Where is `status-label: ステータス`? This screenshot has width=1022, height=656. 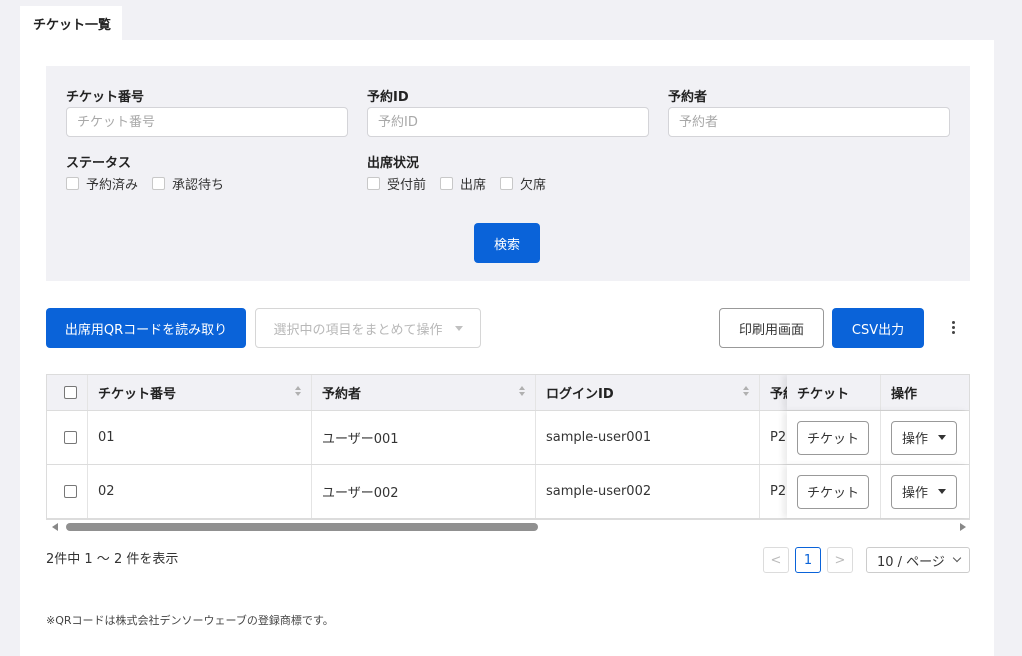 status-label: ステータス is located at coordinates (99, 163).